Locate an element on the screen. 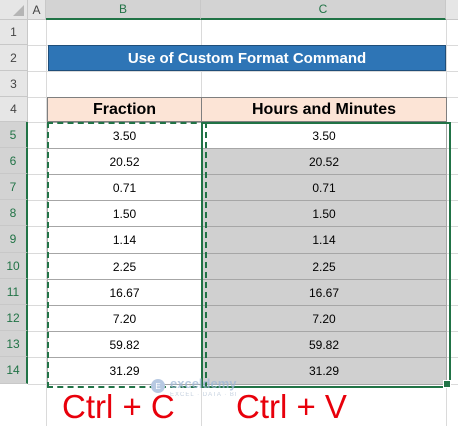 The width and height of the screenshot is (458, 426). fraction-cell: 1.50 is located at coordinates (124, 213).